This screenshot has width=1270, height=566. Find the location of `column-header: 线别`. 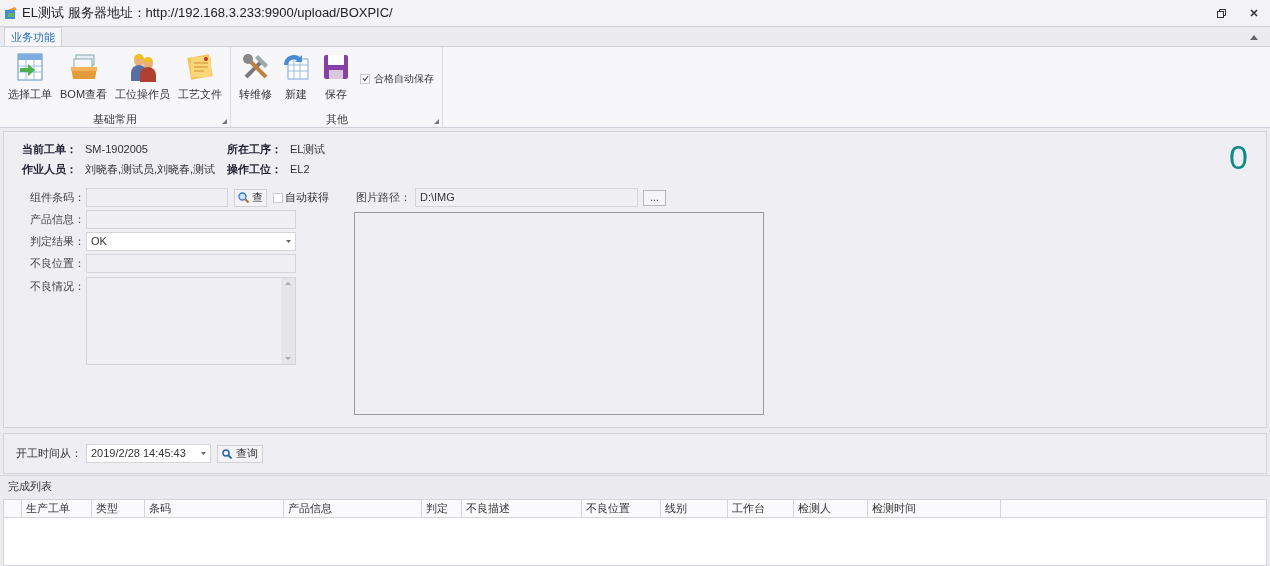

column-header: 线别 is located at coordinates (694, 508).